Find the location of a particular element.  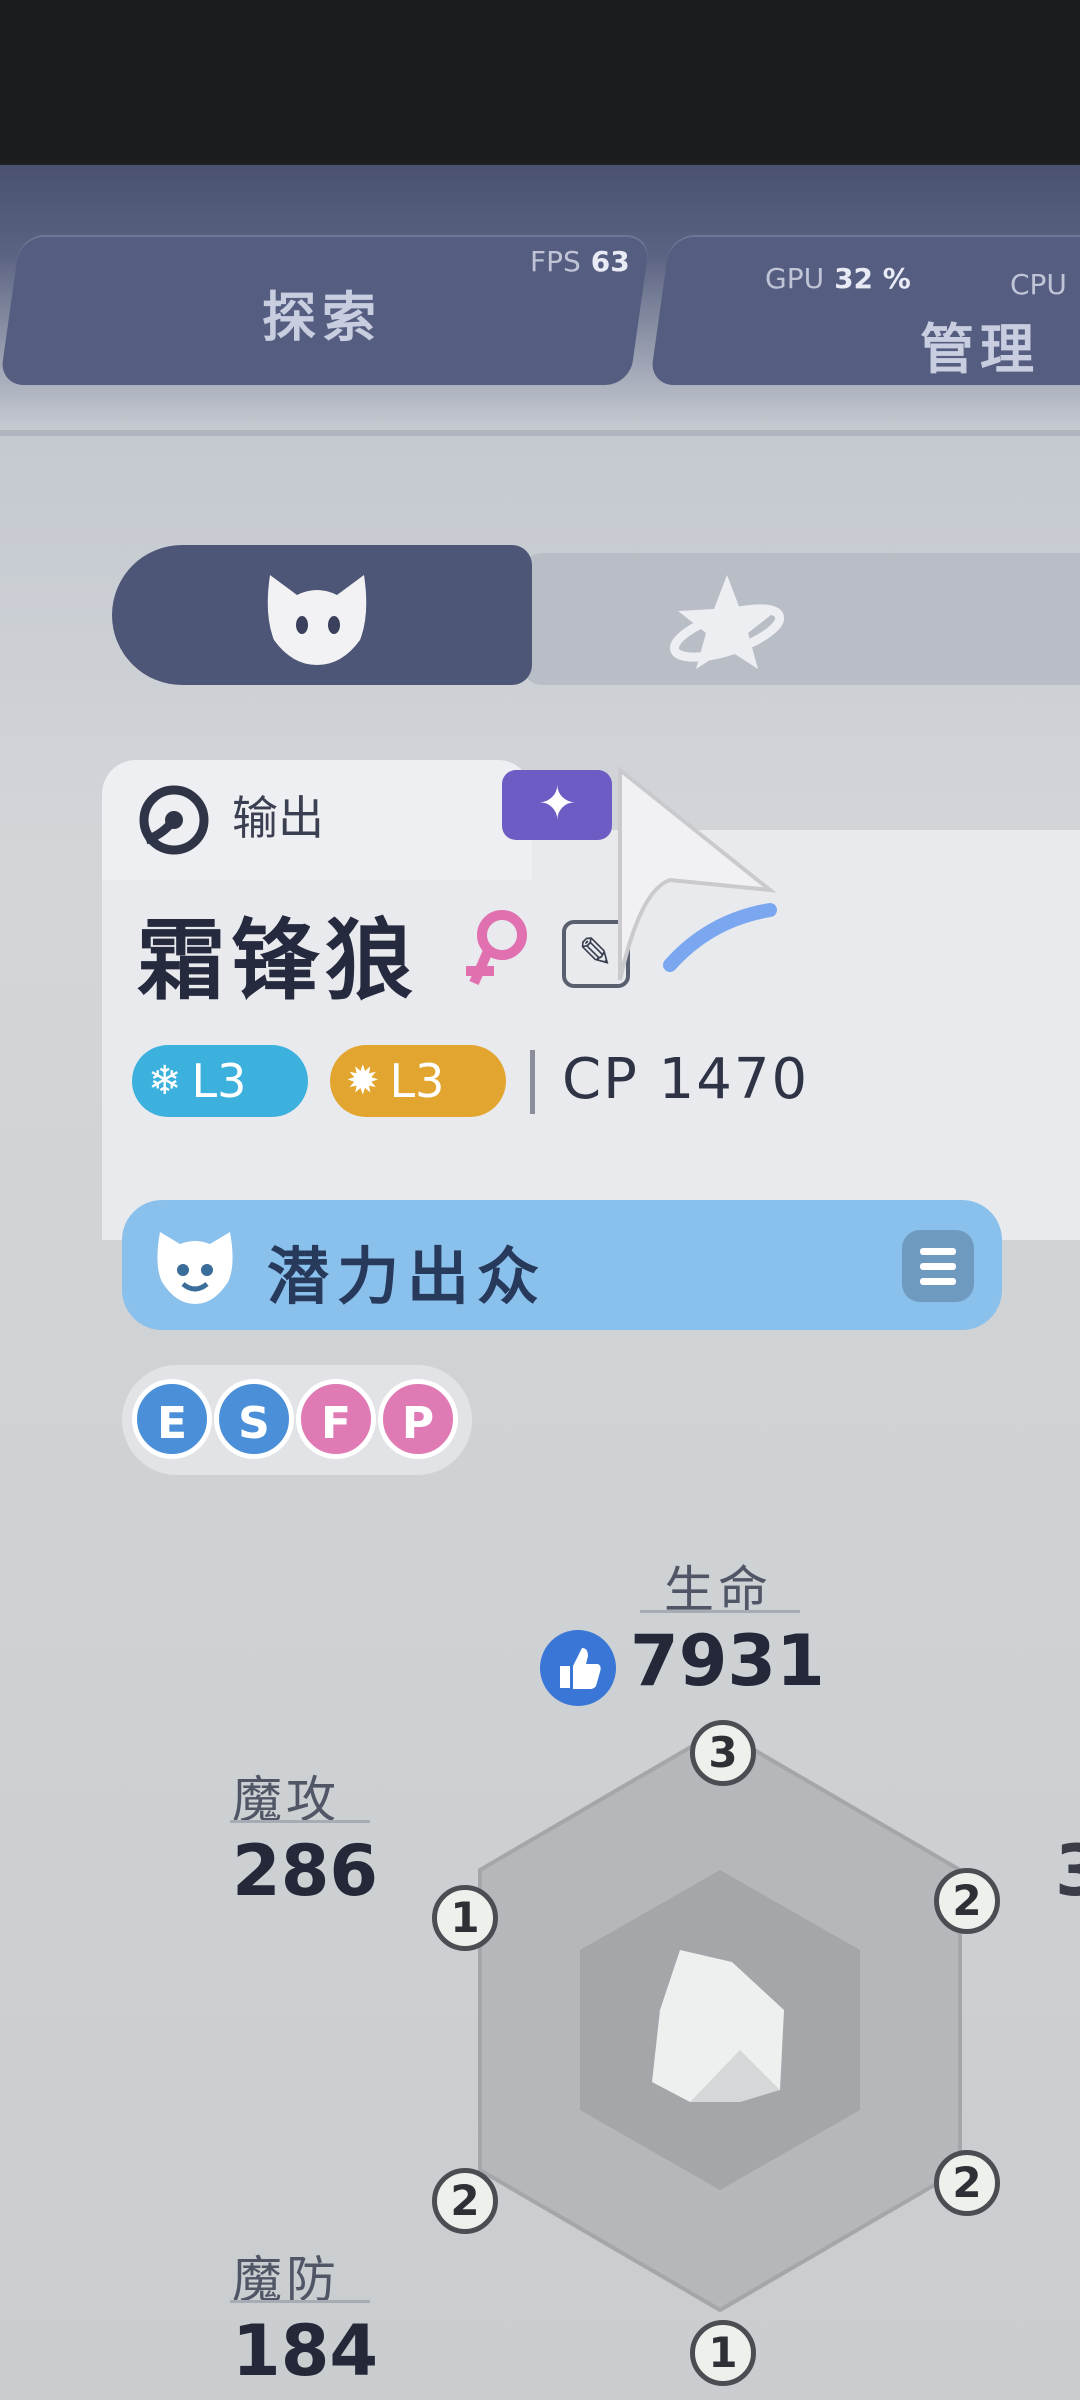

subtab-profile is located at coordinates (322, 615).